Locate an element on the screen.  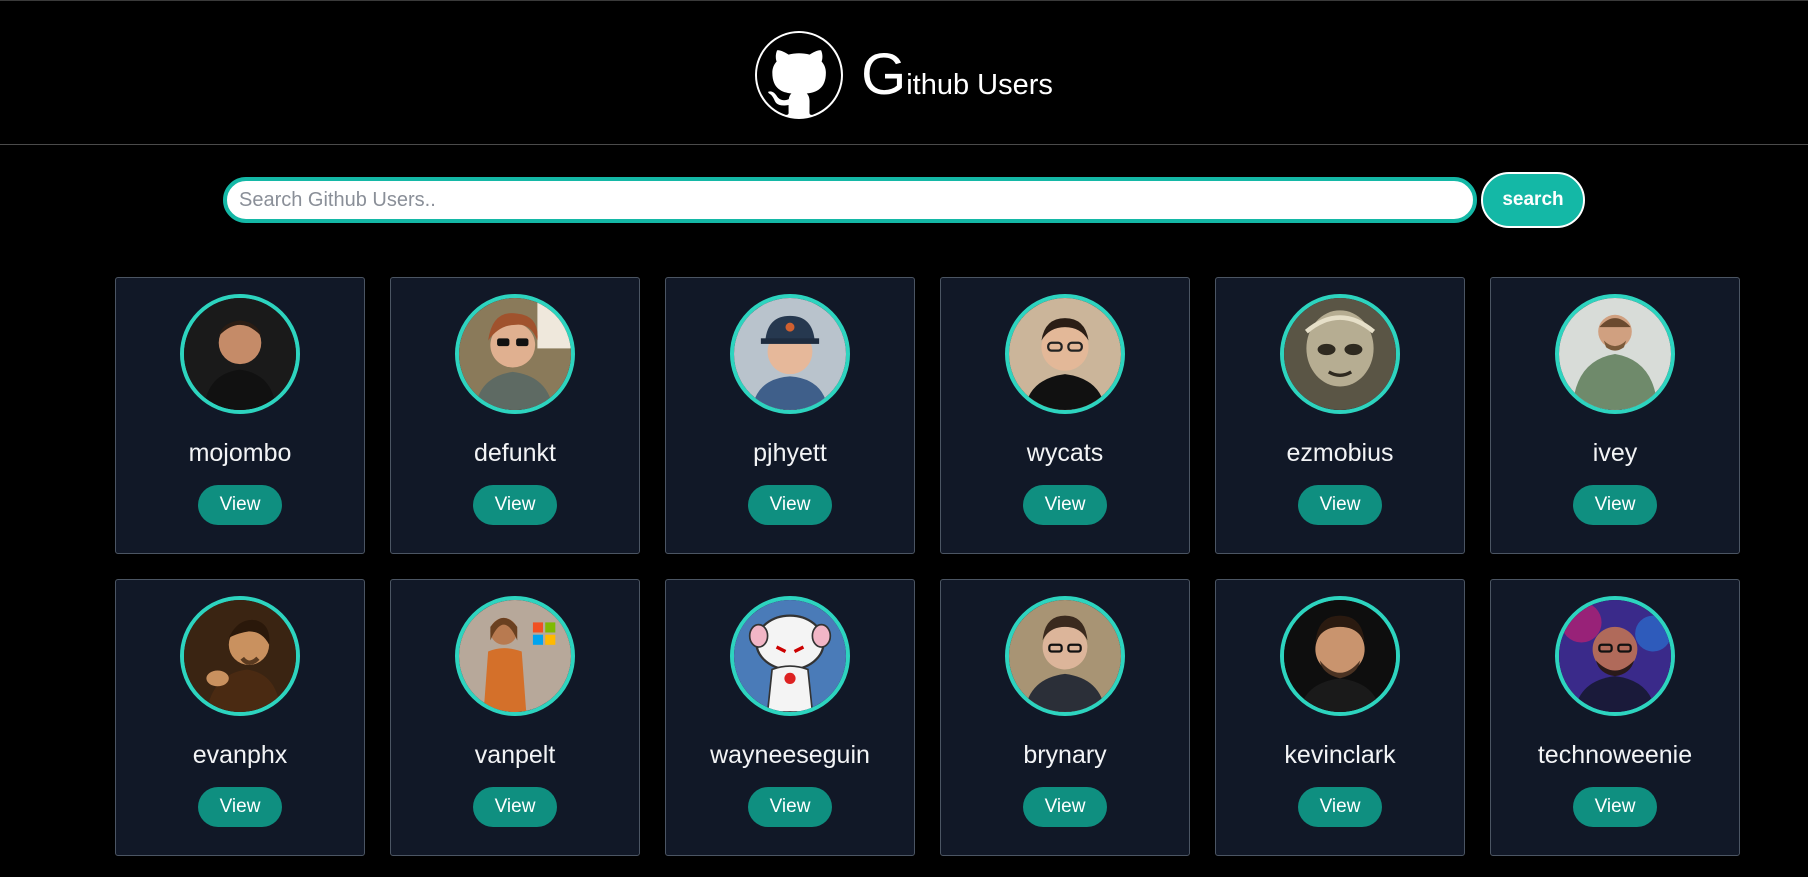
user-card: technoweenie View is located at coordinates (1615, 717).